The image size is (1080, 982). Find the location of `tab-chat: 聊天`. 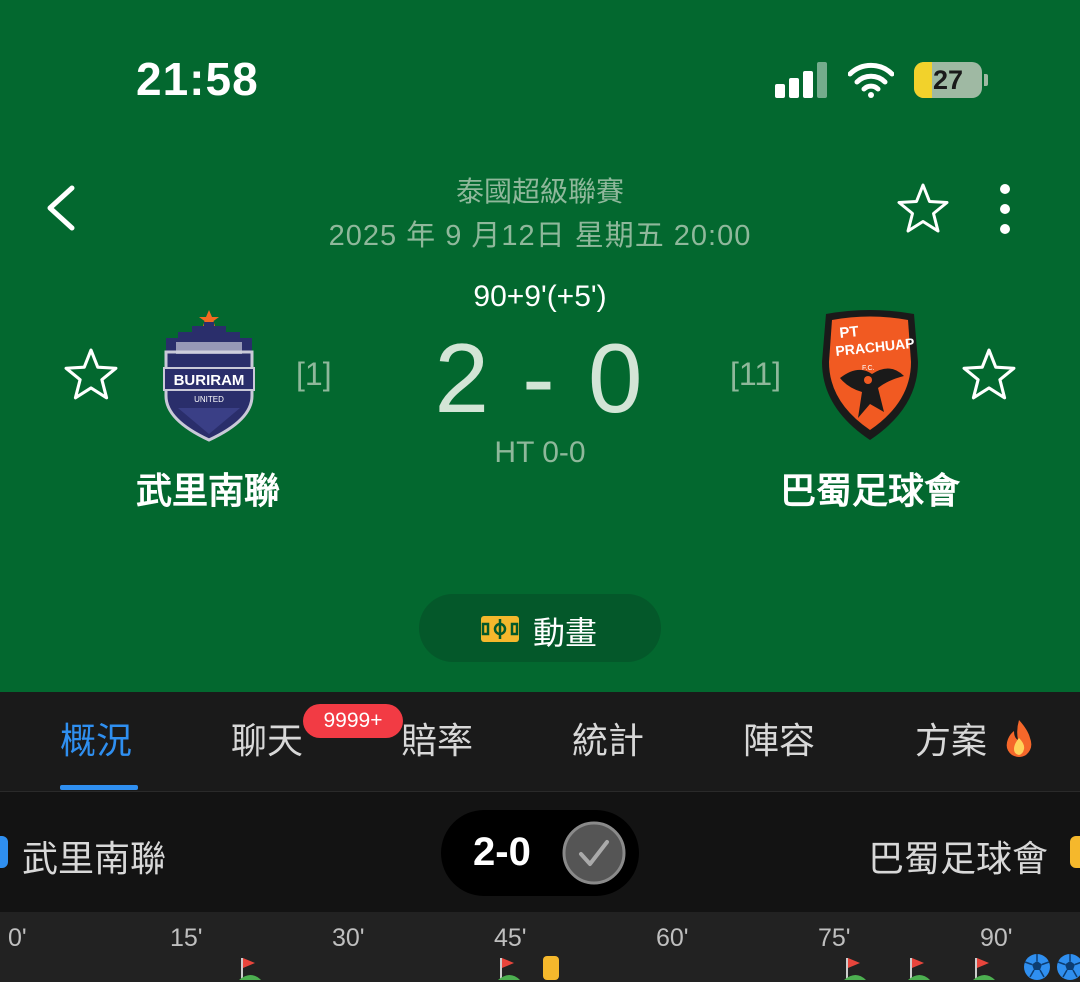

tab-chat: 聊天 is located at coordinates (267, 738).